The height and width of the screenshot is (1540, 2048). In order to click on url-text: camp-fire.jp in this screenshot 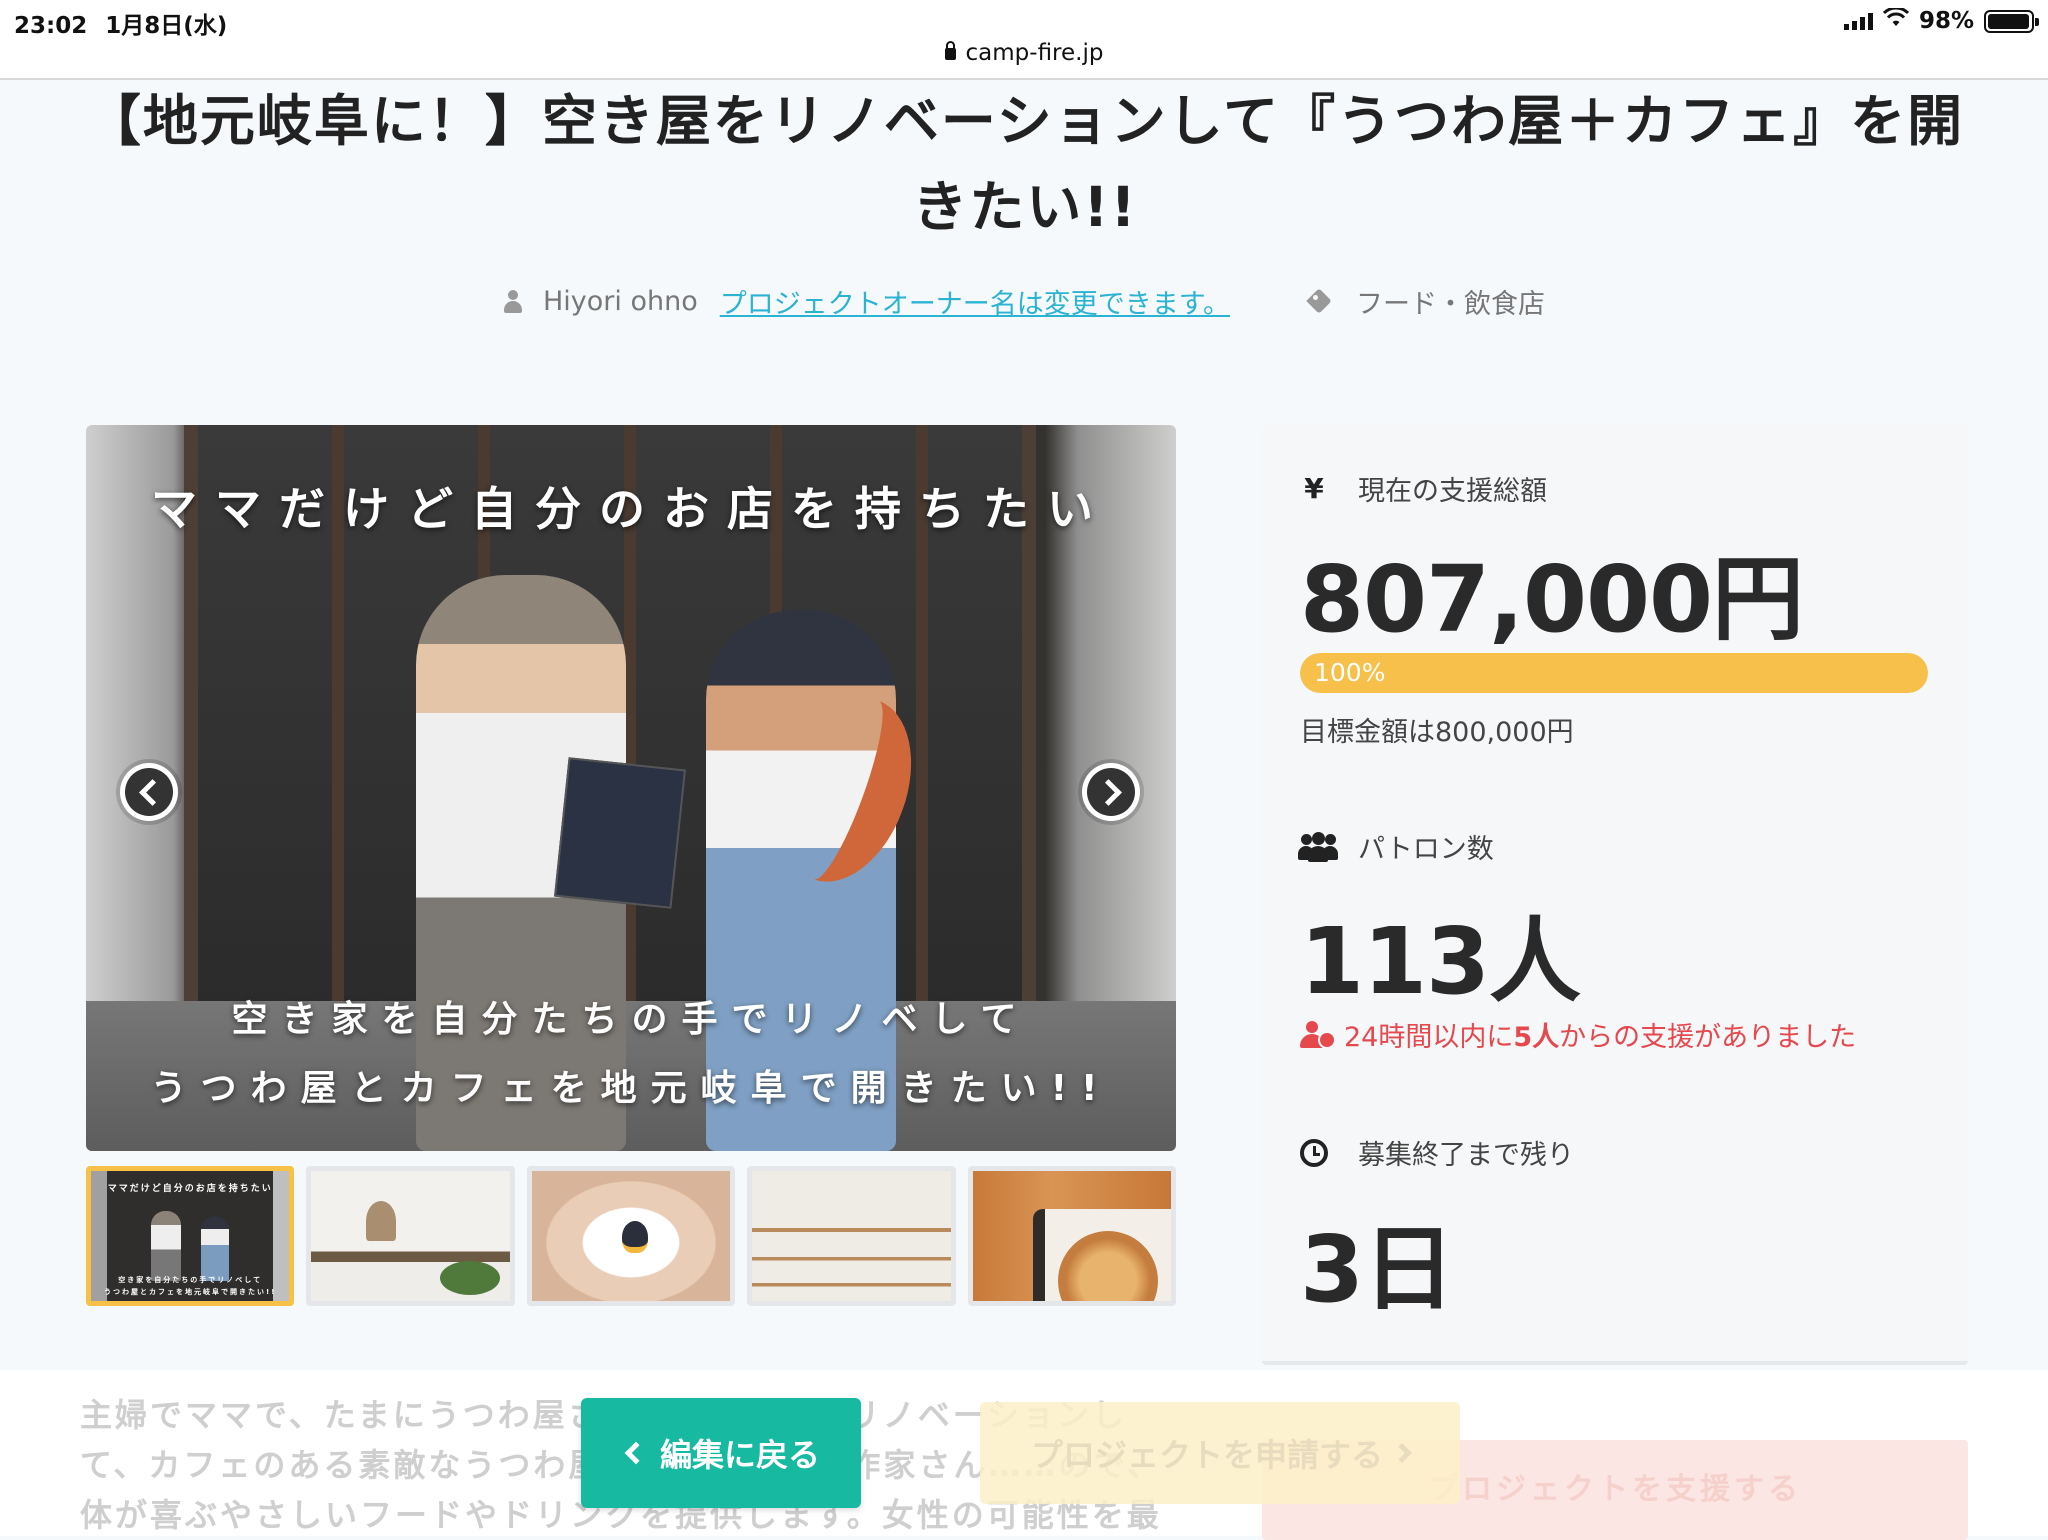, I will do `click(1034, 53)`.